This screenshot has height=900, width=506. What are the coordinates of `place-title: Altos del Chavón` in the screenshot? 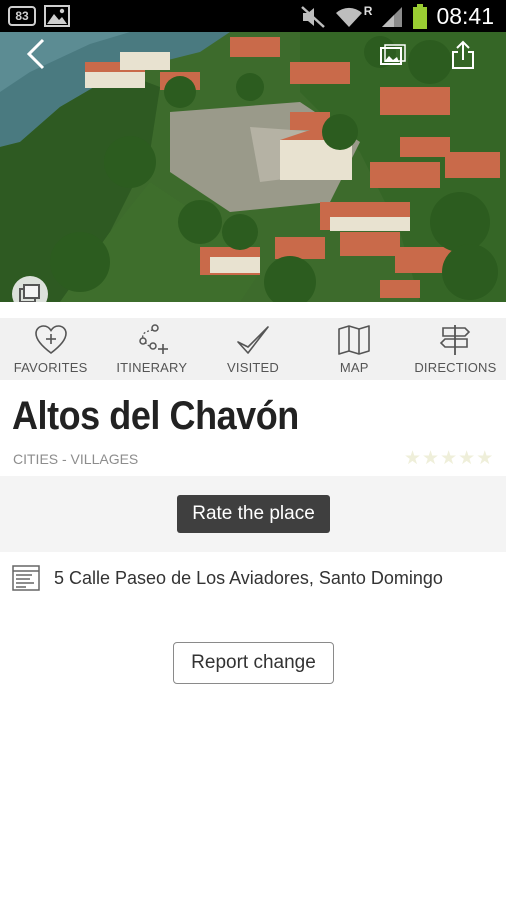 It's located at (155, 416).